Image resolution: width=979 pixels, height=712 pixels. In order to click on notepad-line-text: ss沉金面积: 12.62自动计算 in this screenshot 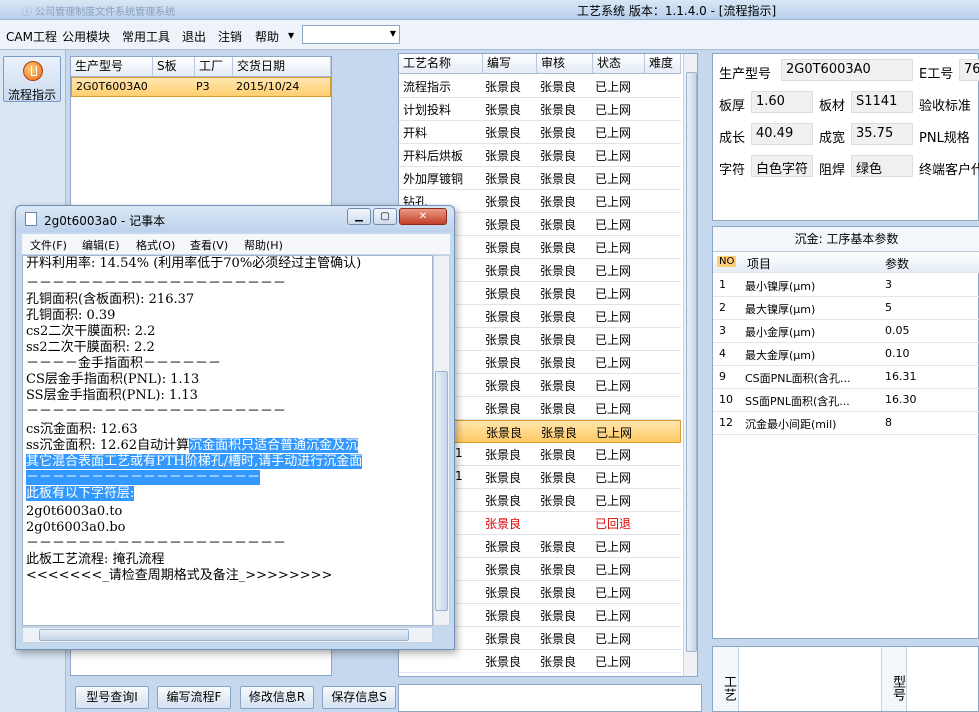, I will do `click(108, 445)`.